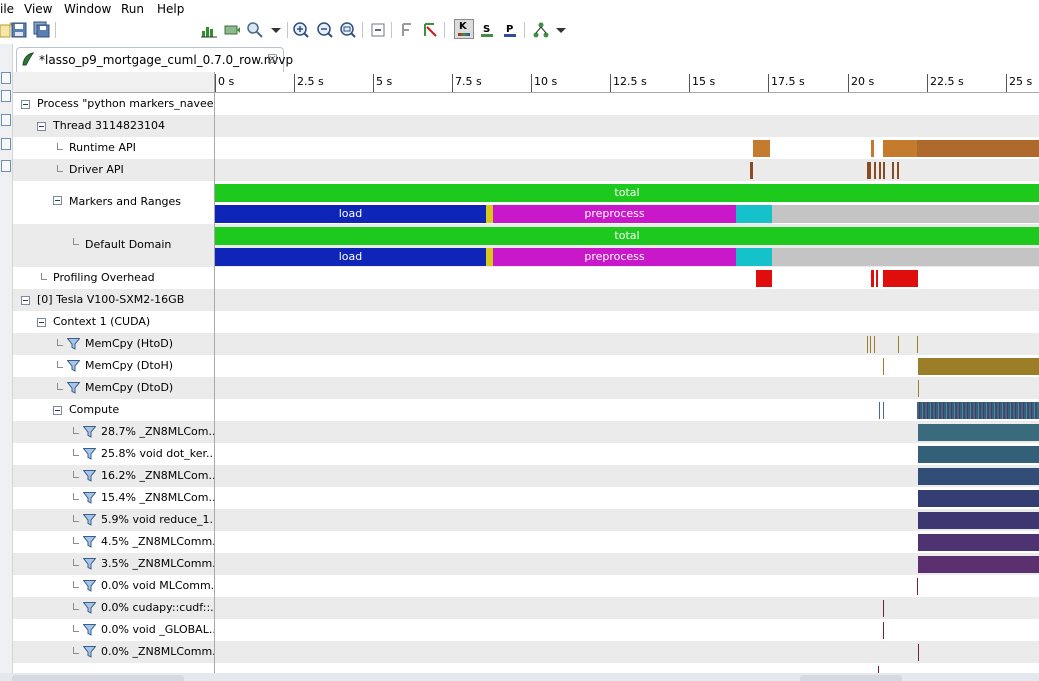 Image resolution: width=1039 pixels, height=681 pixels. What do you see at coordinates (42, 30) in the screenshot?
I see `save-all-icon` at bounding box center [42, 30].